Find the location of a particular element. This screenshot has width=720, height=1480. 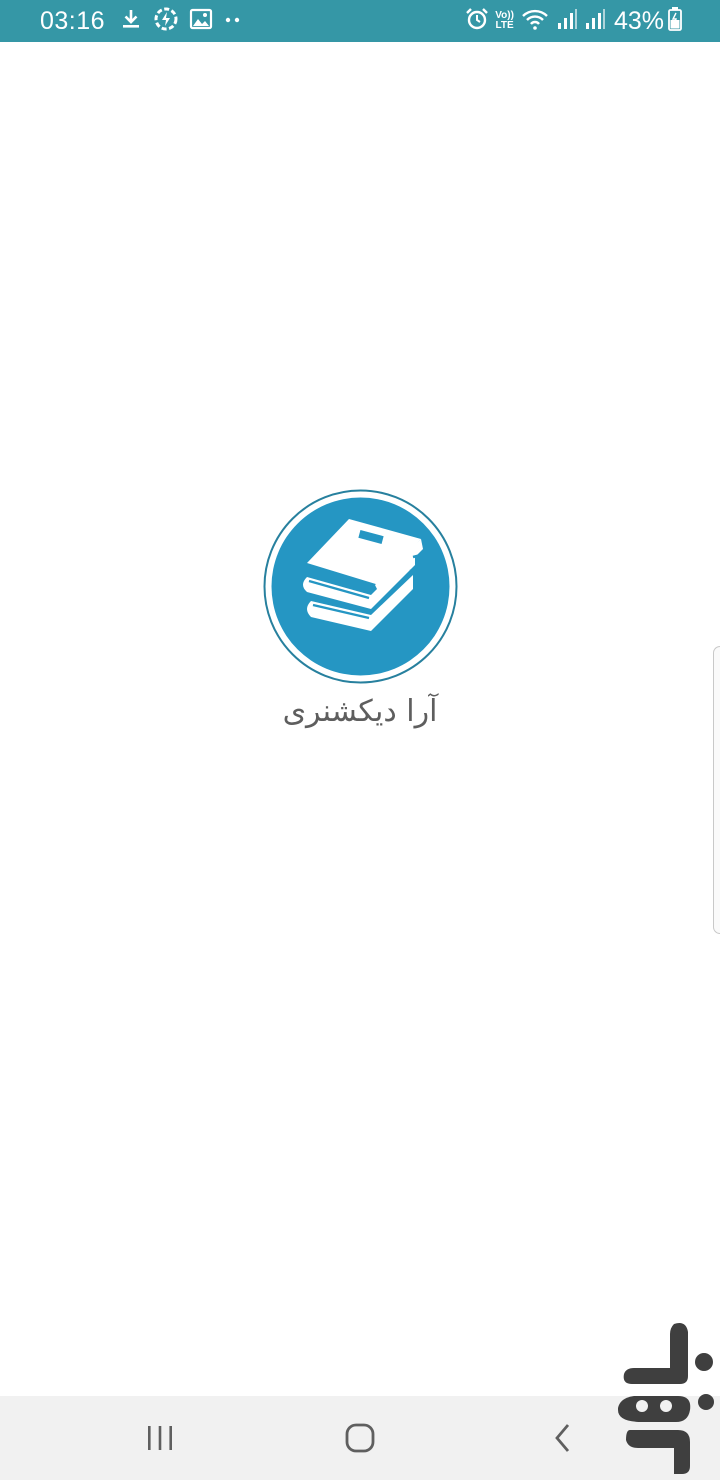

home-button is located at coordinates (360, 1438).